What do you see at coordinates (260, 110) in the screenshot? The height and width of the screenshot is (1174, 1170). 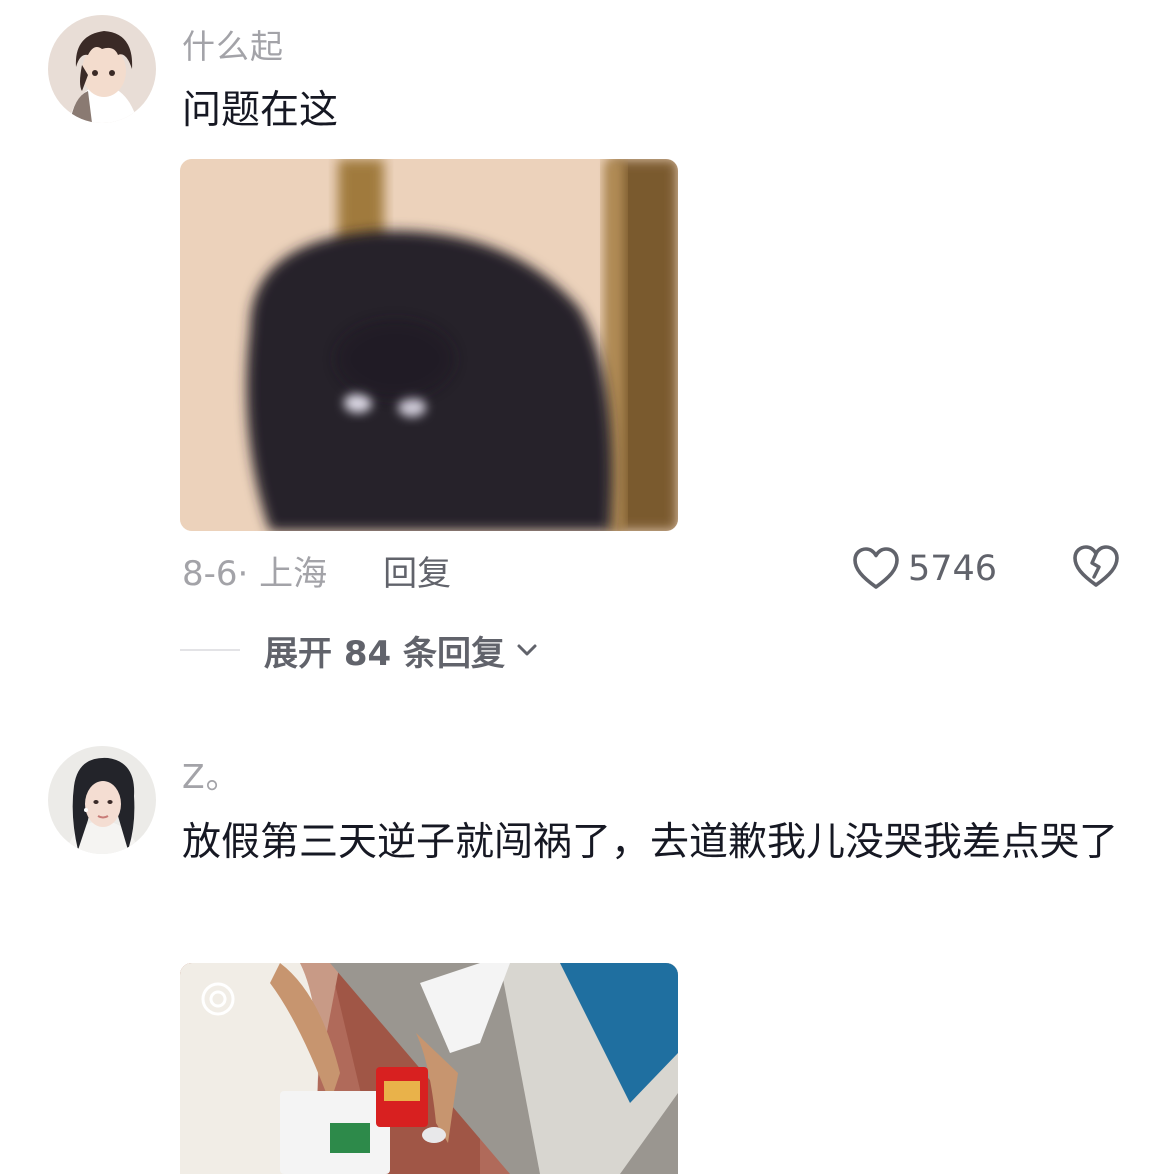 I see `comment-text: 问题在这` at bounding box center [260, 110].